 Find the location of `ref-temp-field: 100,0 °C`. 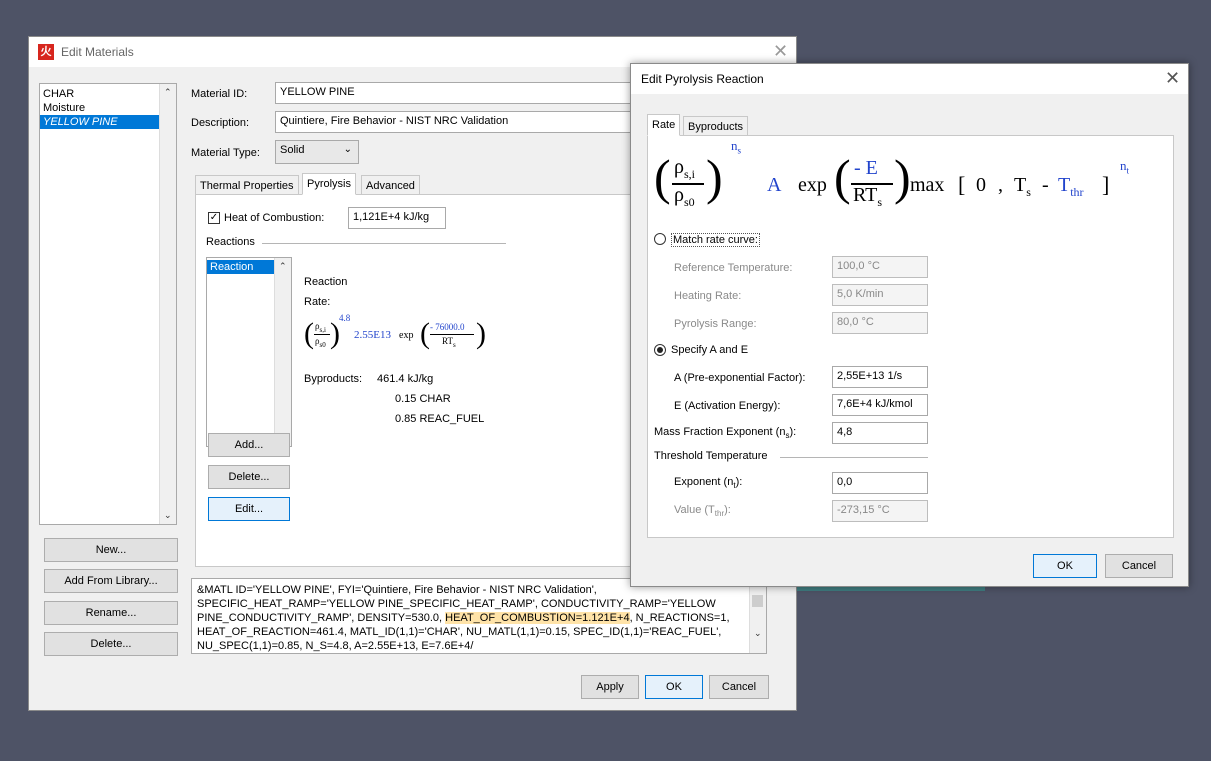

ref-temp-field: 100,0 °C is located at coordinates (880, 267).